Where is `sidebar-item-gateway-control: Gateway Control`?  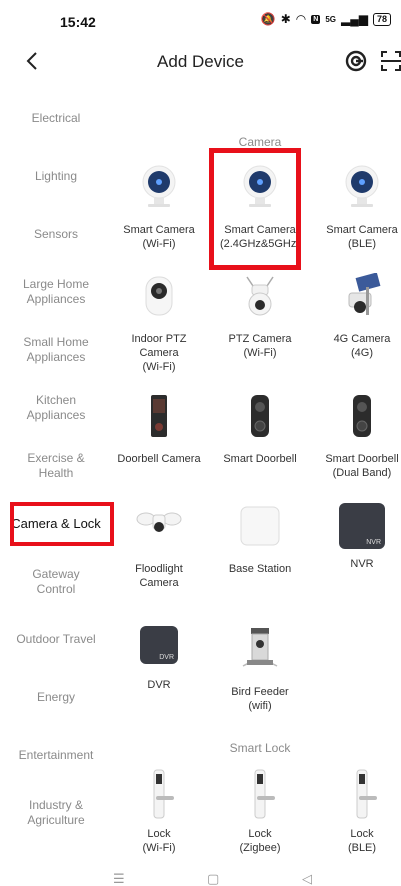 sidebar-item-gateway-control: Gateway Control is located at coordinates (56, 582).